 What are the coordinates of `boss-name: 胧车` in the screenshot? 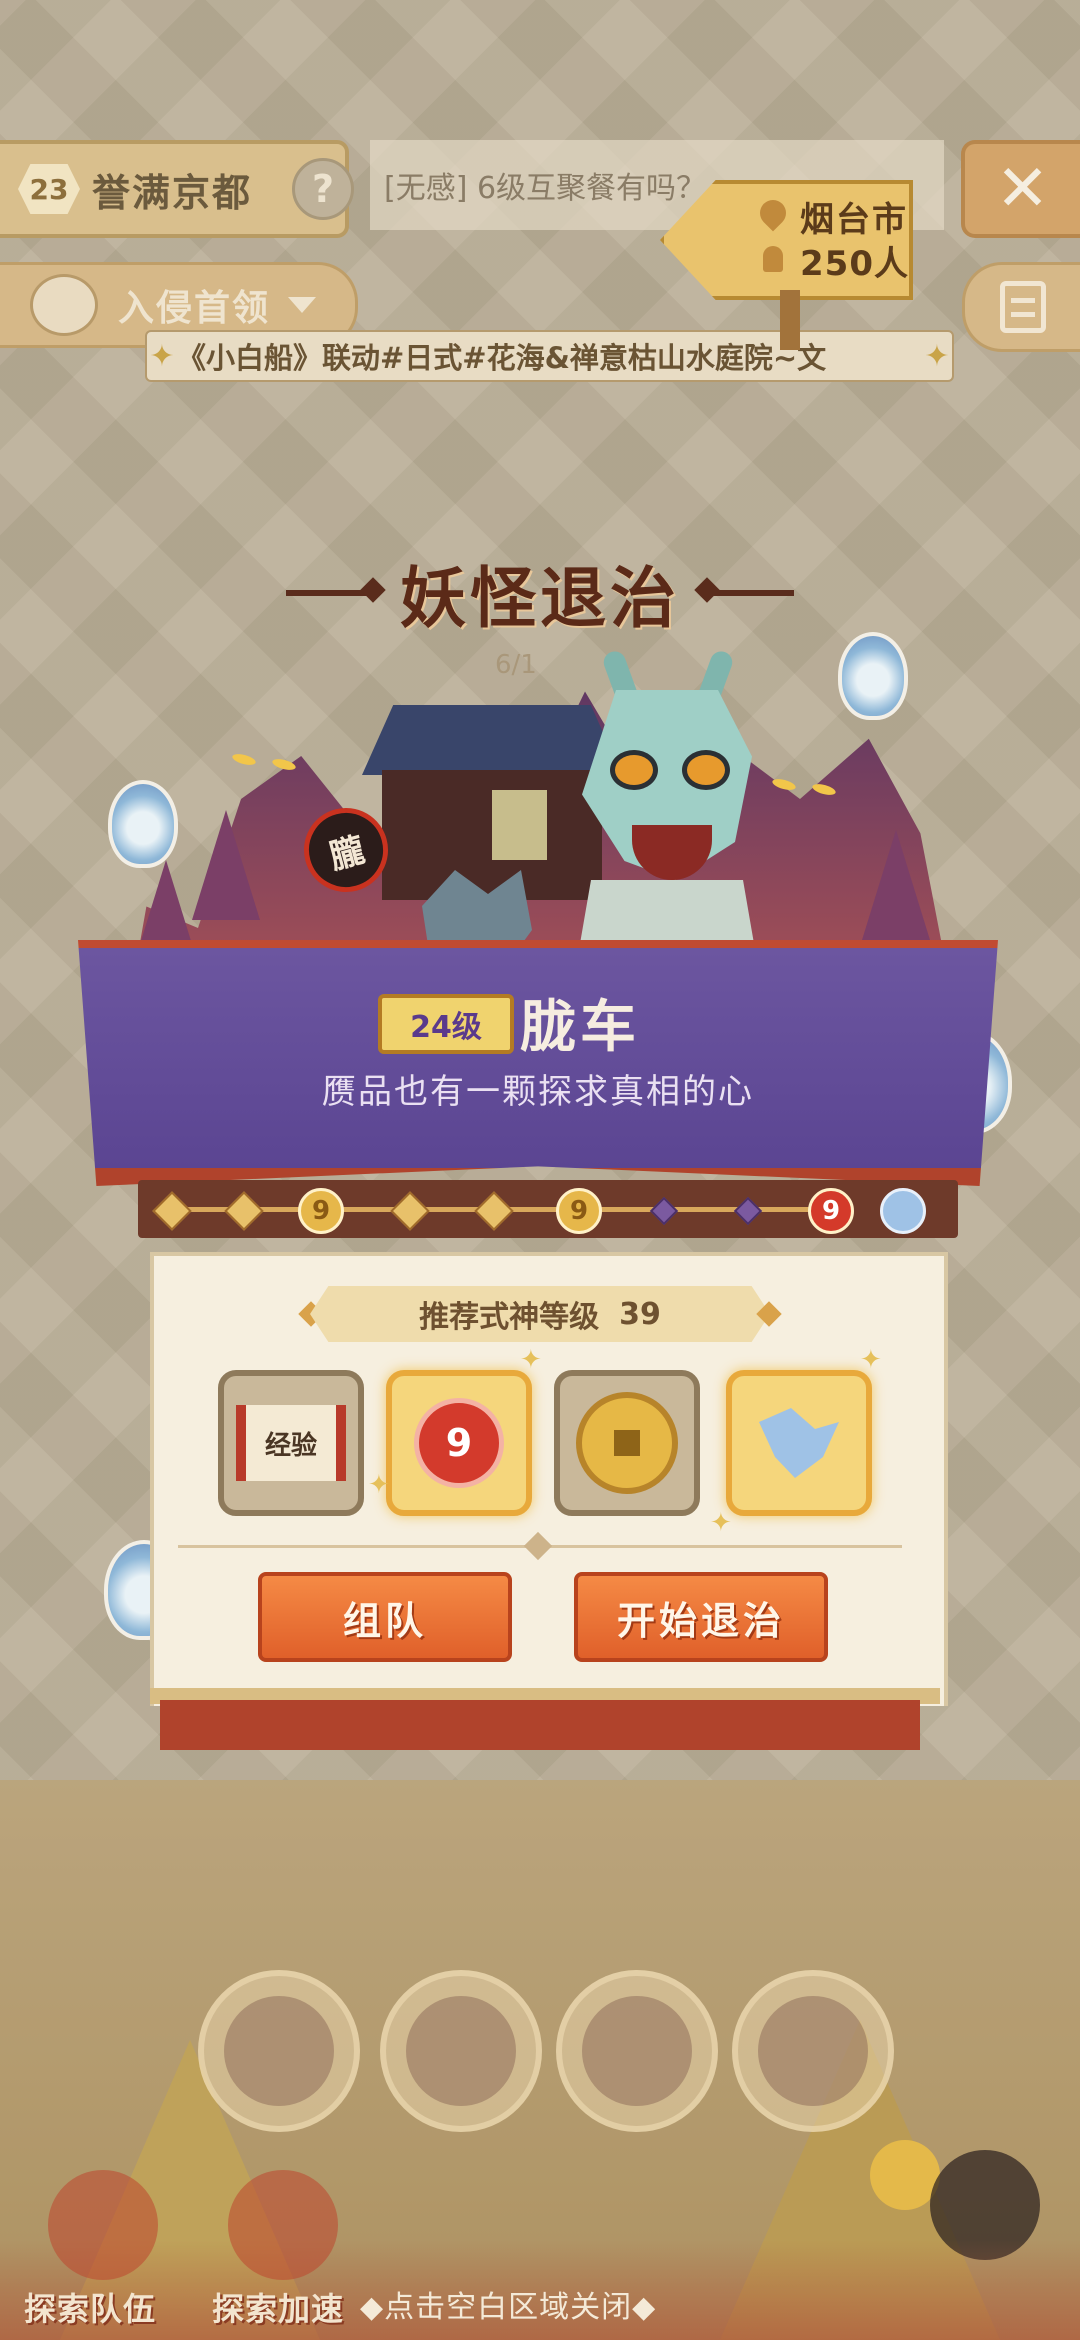 It's located at (580, 1027).